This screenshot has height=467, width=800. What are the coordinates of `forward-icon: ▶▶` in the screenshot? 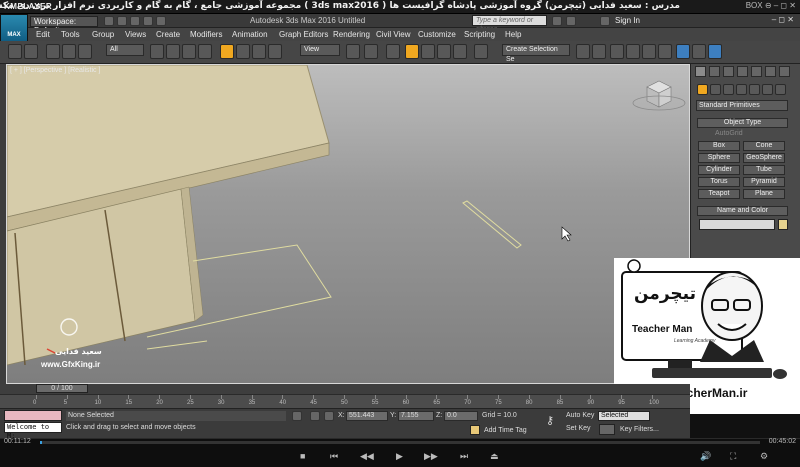 It's located at (431, 456).